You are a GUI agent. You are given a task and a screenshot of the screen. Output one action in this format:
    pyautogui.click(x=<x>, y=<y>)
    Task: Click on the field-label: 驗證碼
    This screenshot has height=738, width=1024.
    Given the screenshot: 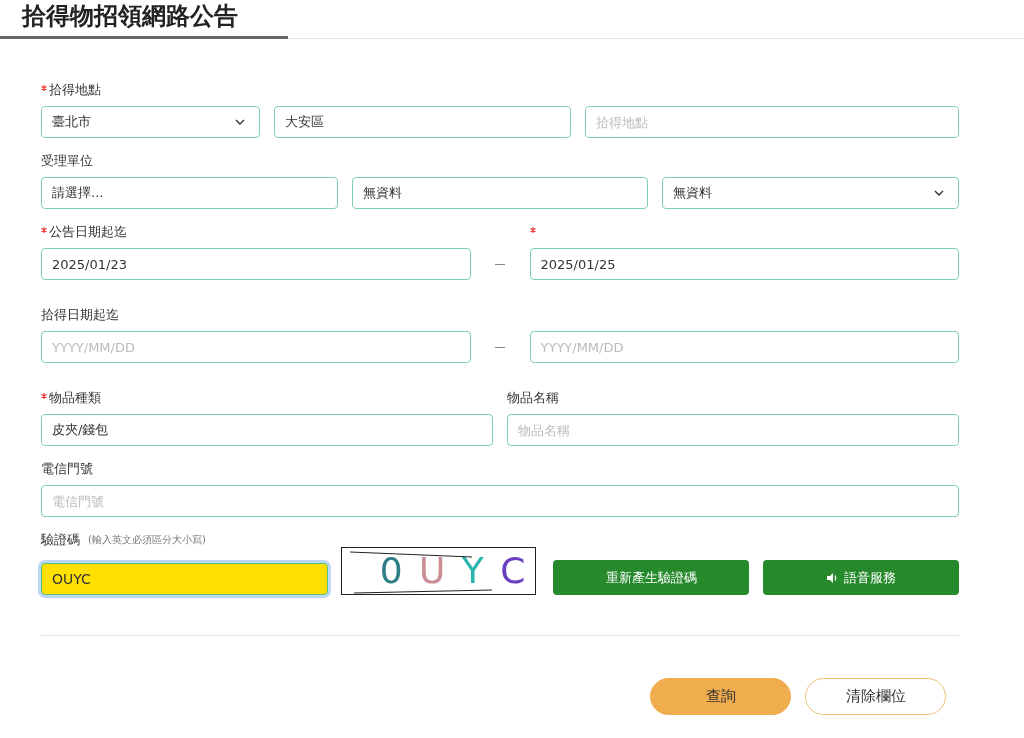 What is the action you would take?
    pyautogui.click(x=60, y=540)
    